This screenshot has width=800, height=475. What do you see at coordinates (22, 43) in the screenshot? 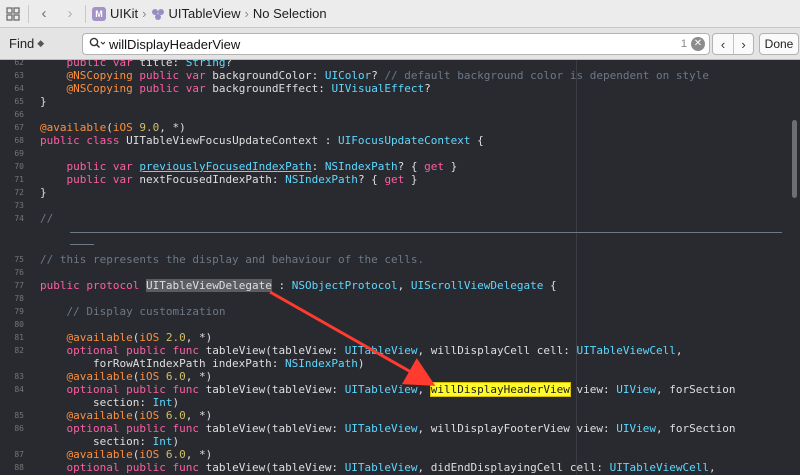
I see `find-mode-label: Find` at bounding box center [22, 43].